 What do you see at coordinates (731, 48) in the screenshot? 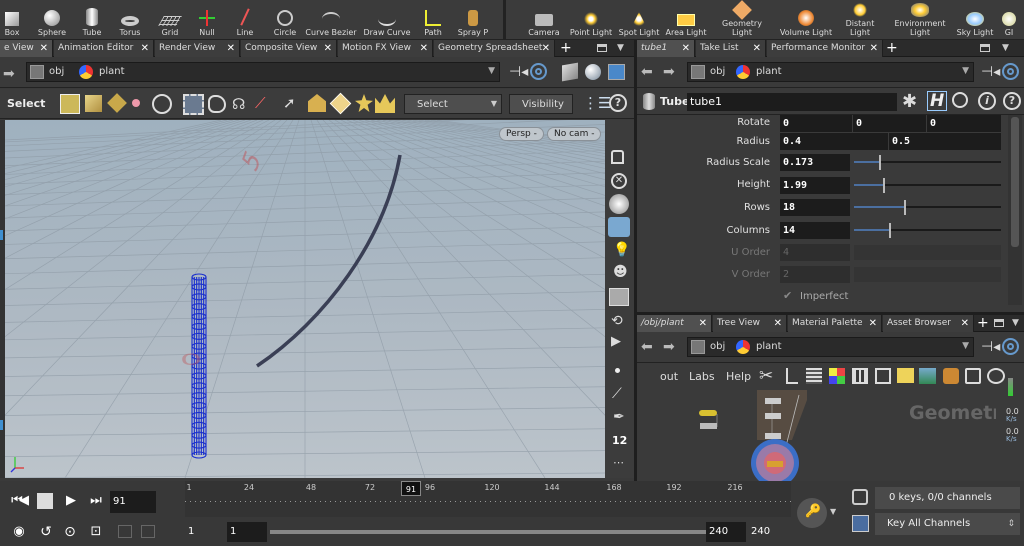
I see `tab-take-list: Take List ✕` at bounding box center [731, 48].